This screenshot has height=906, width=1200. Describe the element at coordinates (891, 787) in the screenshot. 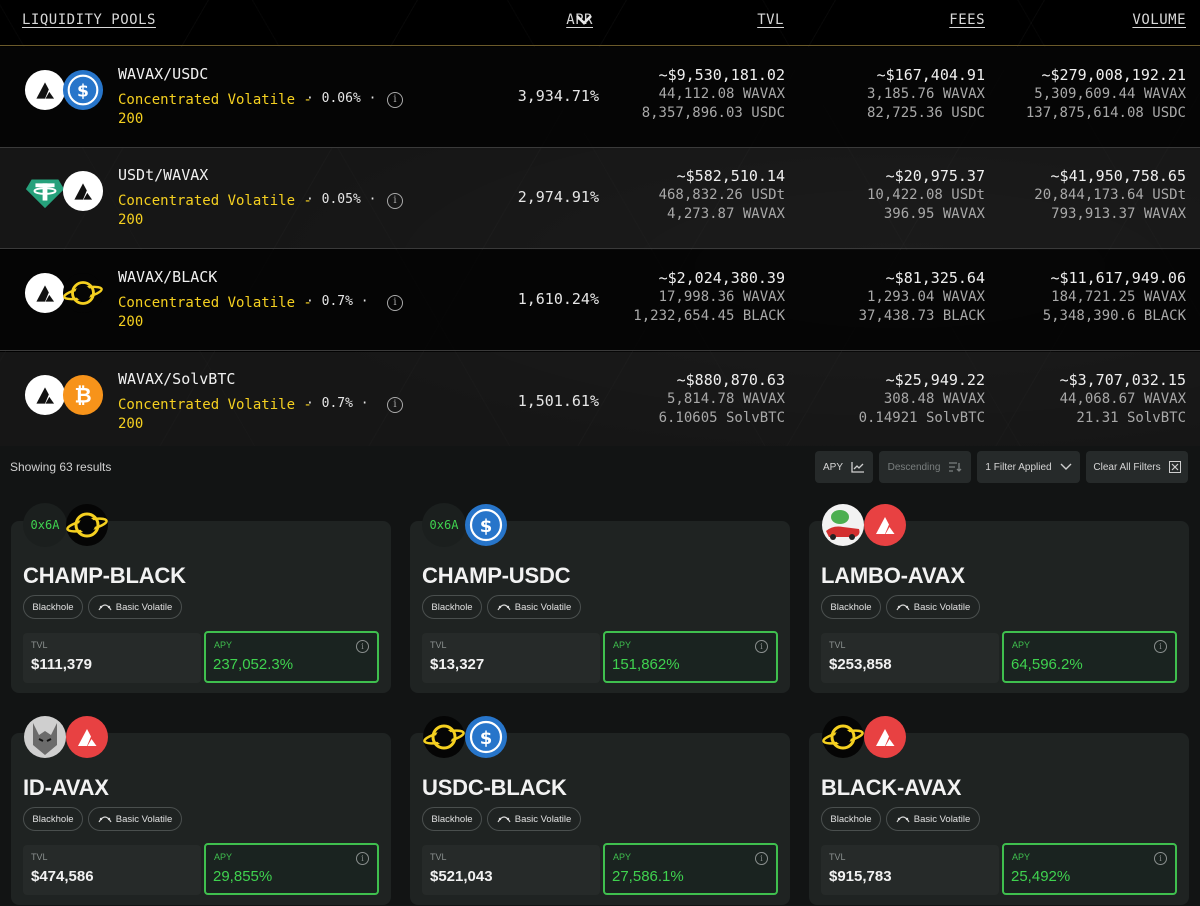

I see `pool-card-title: BLACK-AVAX` at that location.